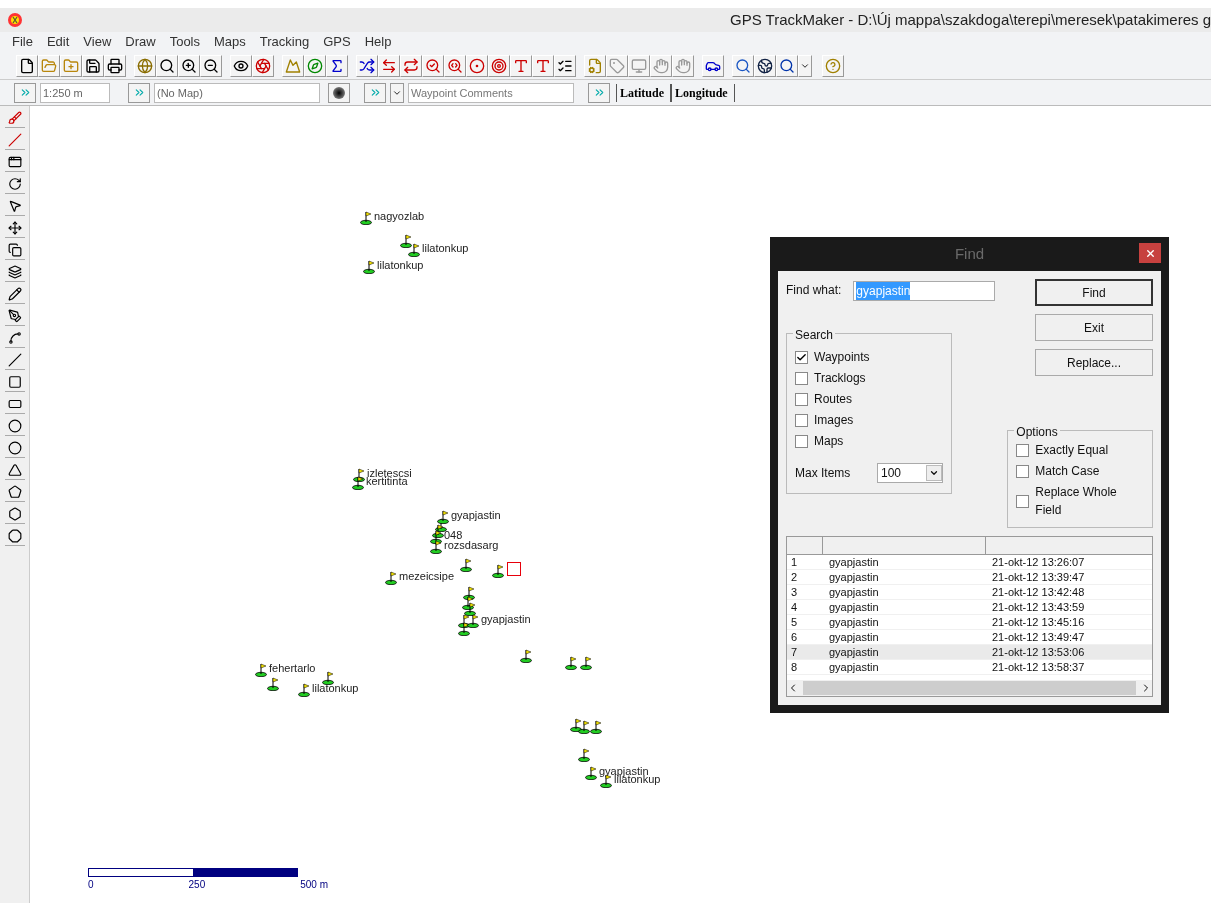 Image resolution: width=1211 pixels, height=903 pixels. I want to click on checkbox-label: Replace Whole Field, so click(1076, 501).